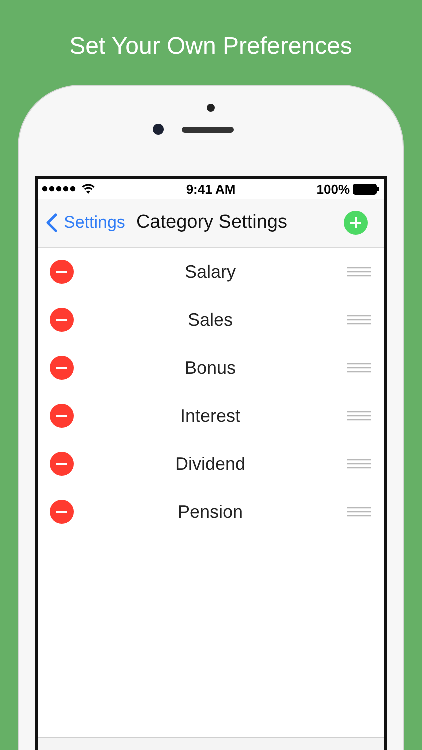  I want to click on category-name: Sales, so click(210, 320).